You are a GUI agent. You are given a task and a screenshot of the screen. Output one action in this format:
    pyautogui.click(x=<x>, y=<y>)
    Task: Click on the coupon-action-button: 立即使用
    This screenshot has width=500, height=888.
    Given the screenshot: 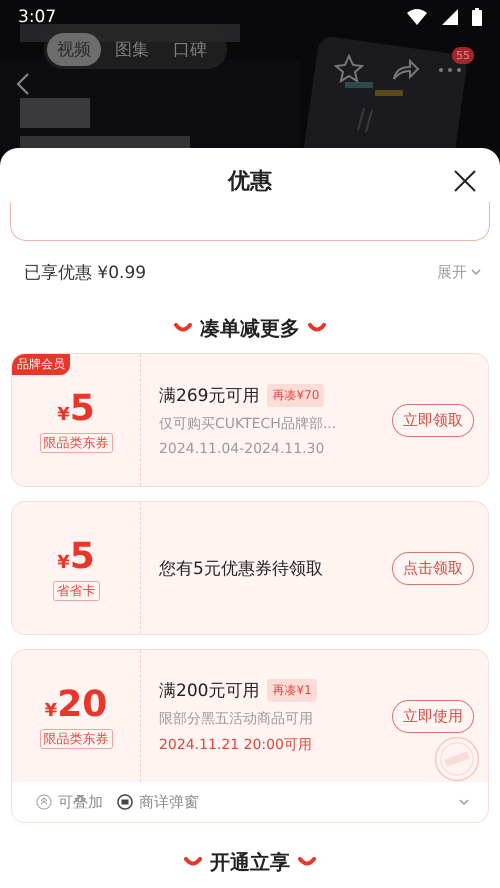 What is the action you would take?
    pyautogui.click(x=433, y=716)
    